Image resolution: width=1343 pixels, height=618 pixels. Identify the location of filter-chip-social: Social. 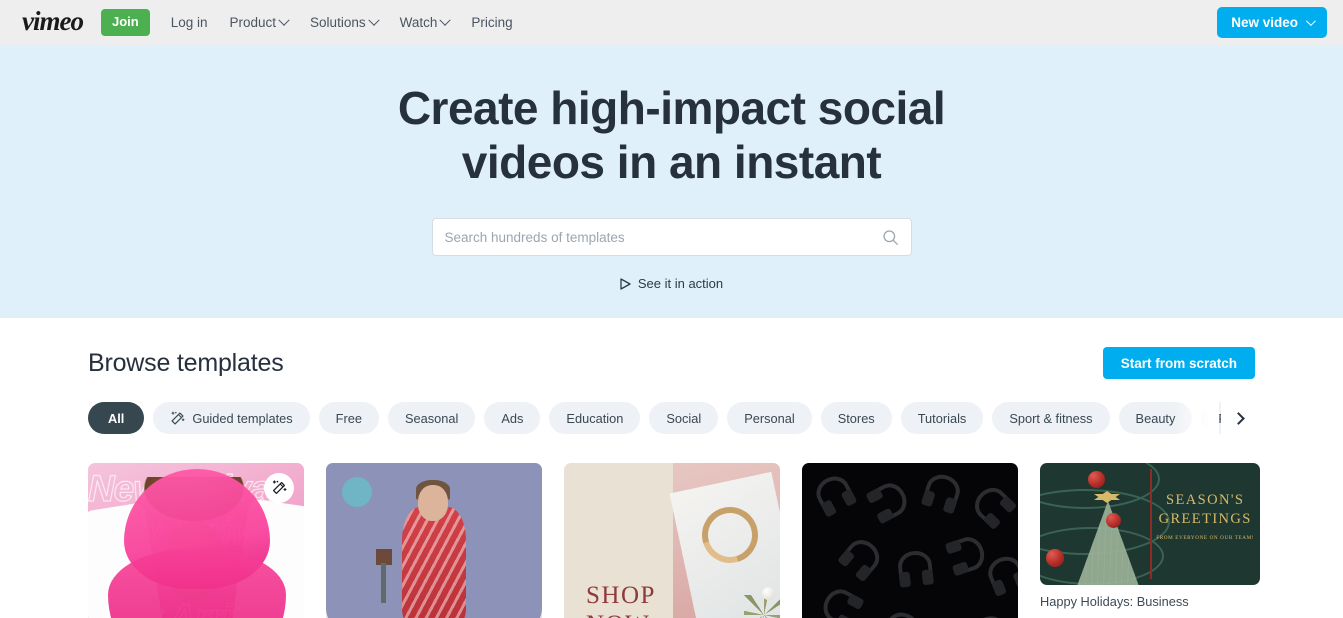
(684, 418).